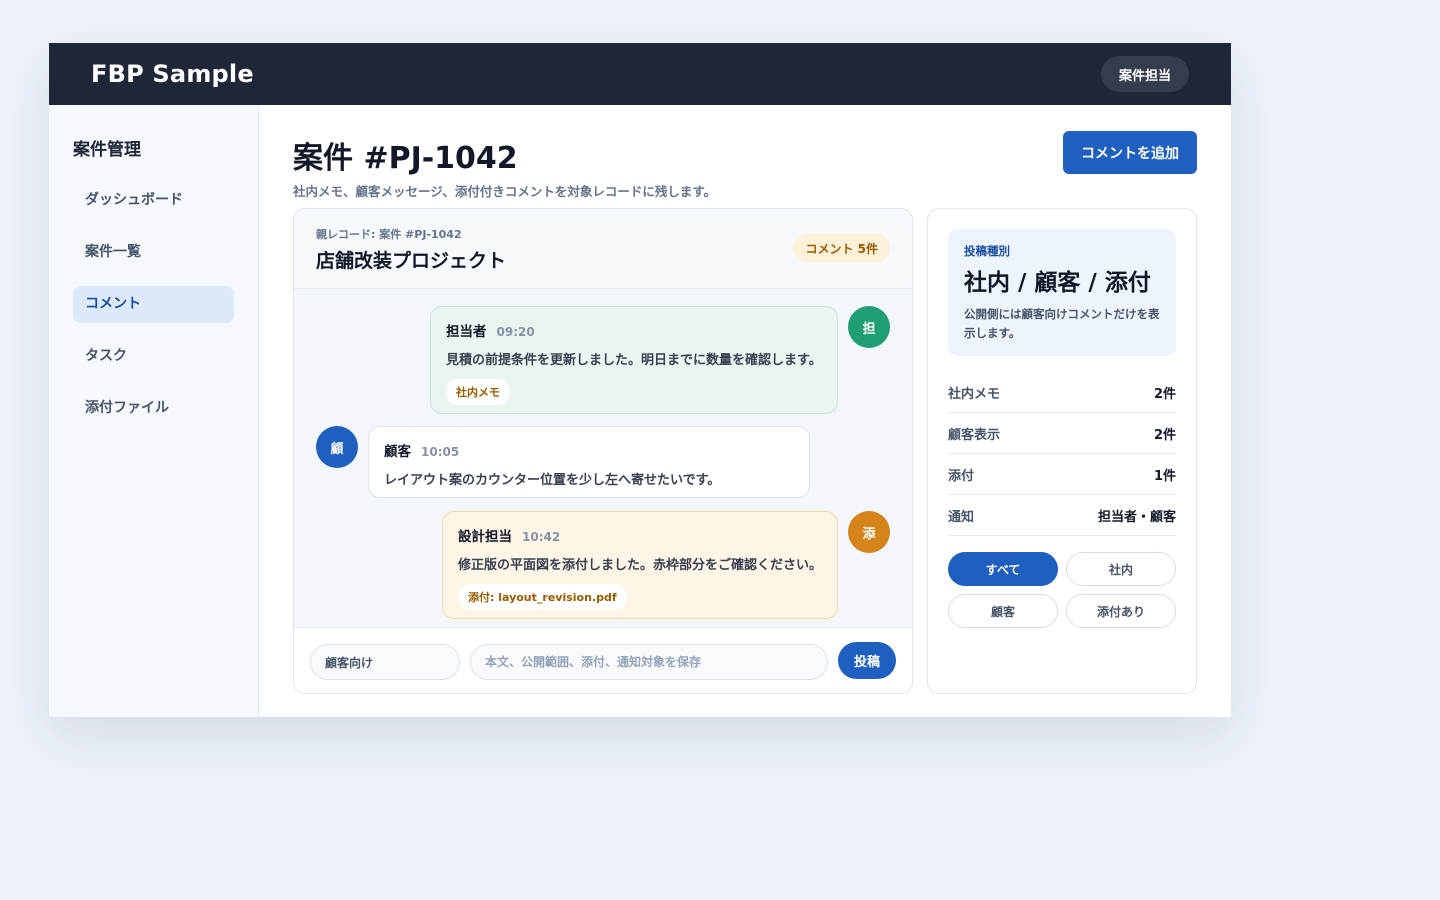 This screenshot has height=900, width=1440. Describe the element at coordinates (1003, 611) in the screenshot. I see `filter-customer-button: 顧客` at that location.